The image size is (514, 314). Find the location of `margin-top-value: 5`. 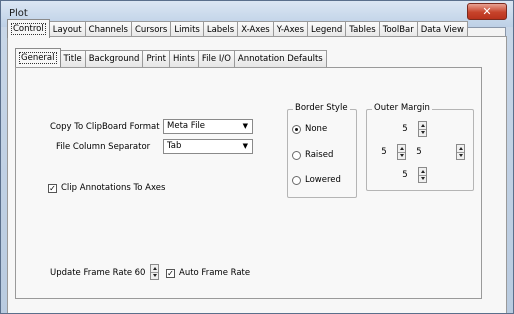

margin-top-value: 5 is located at coordinates (405, 129).